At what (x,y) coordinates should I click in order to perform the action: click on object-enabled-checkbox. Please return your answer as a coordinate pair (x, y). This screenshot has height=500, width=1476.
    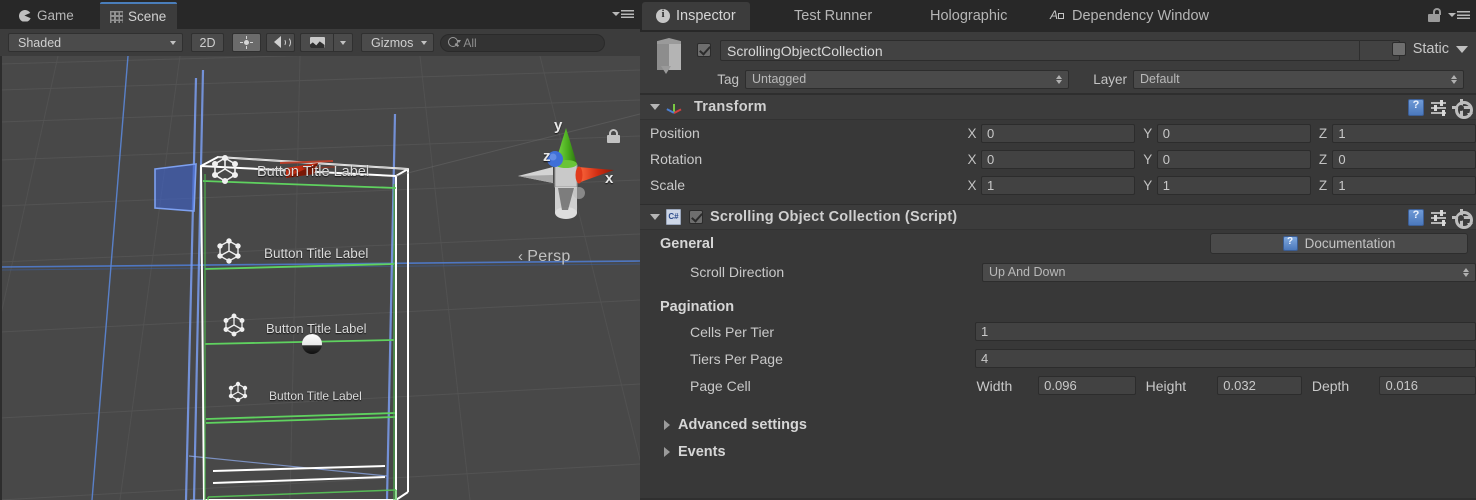
    Looking at the image, I should click on (704, 50).